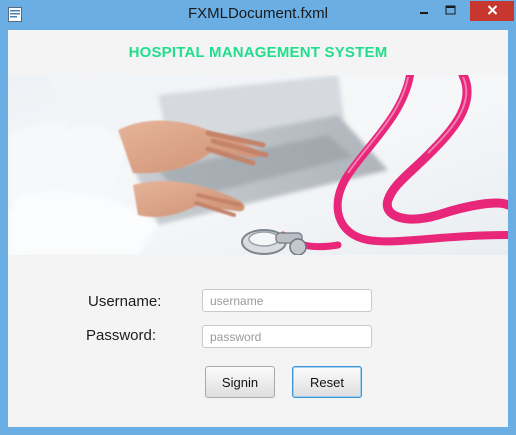 Image resolution: width=516 pixels, height=435 pixels. I want to click on maximize-button, so click(450, 10).